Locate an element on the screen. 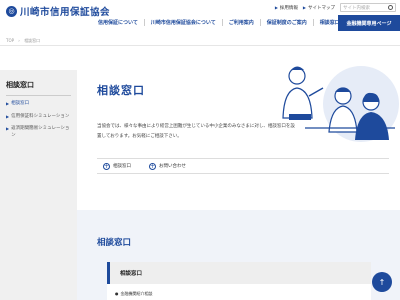 The width and height of the screenshot is (400, 300). search-placeholder: サイト内検索 is located at coordinates (356, 8).